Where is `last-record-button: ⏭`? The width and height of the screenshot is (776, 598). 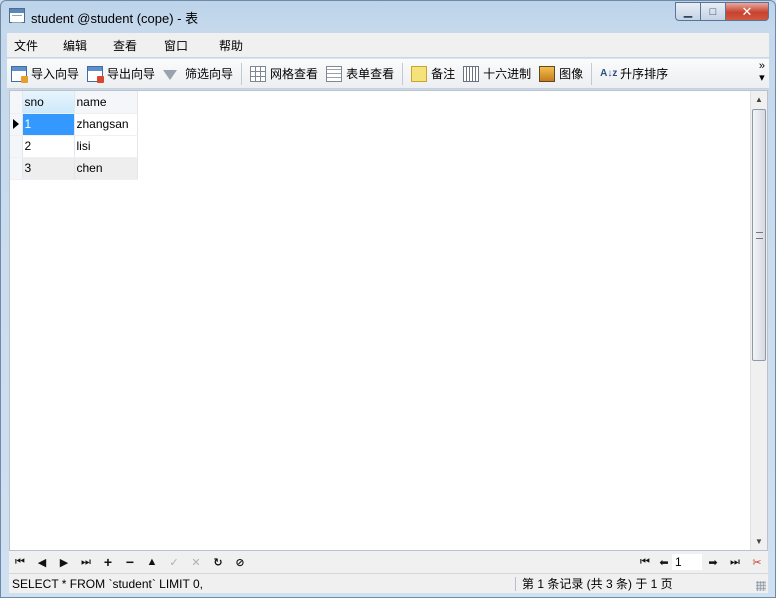
last-record-button: ⏭ is located at coordinates (86, 562).